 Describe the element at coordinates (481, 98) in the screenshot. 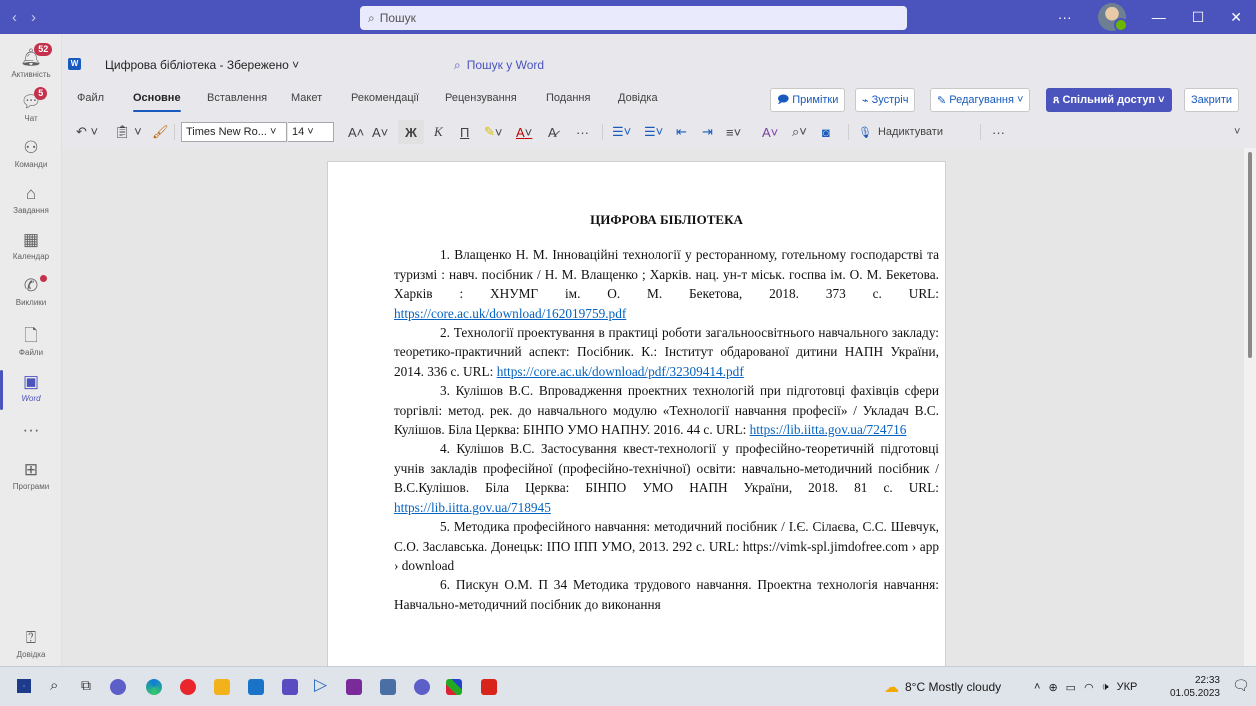

I see `tab-review: Рецензування` at that location.